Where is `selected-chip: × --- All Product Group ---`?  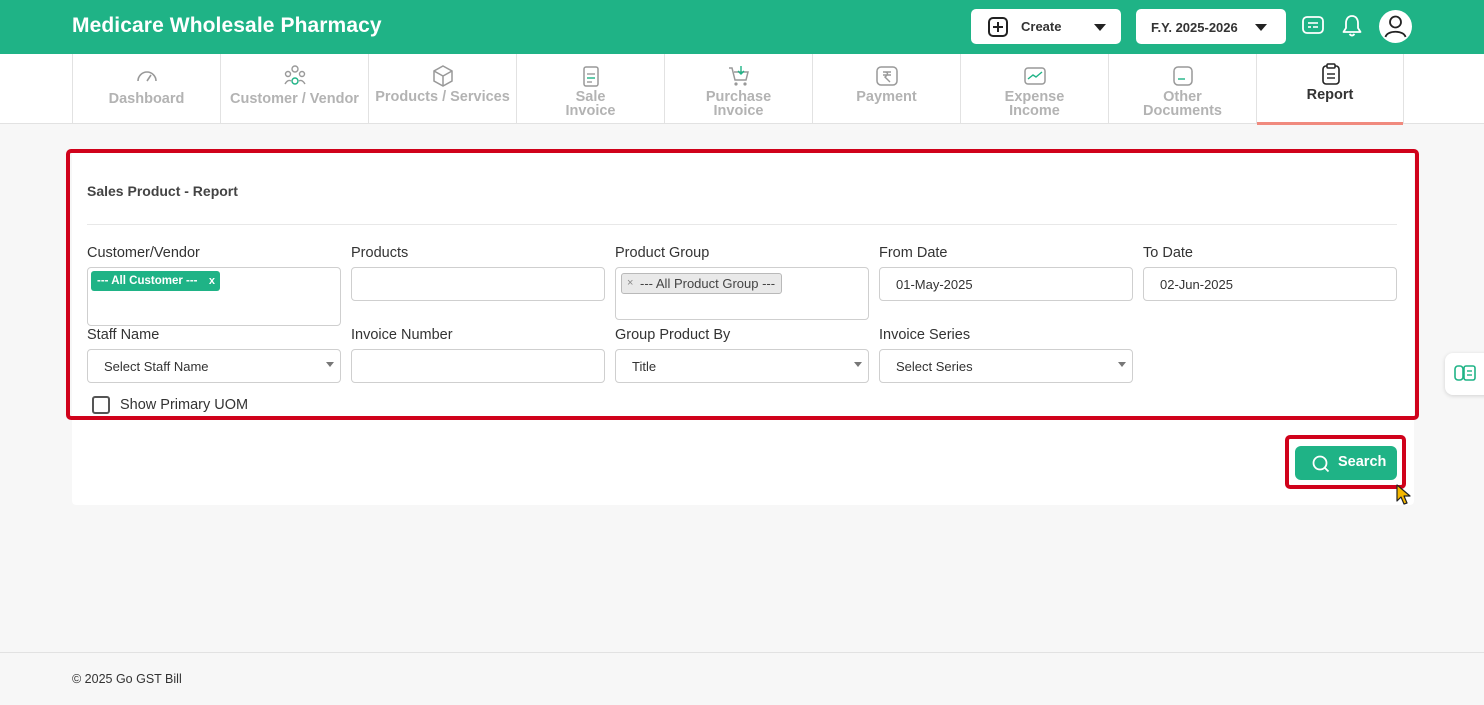 selected-chip: × --- All Product Group --- is located at coordinates (702, 283).